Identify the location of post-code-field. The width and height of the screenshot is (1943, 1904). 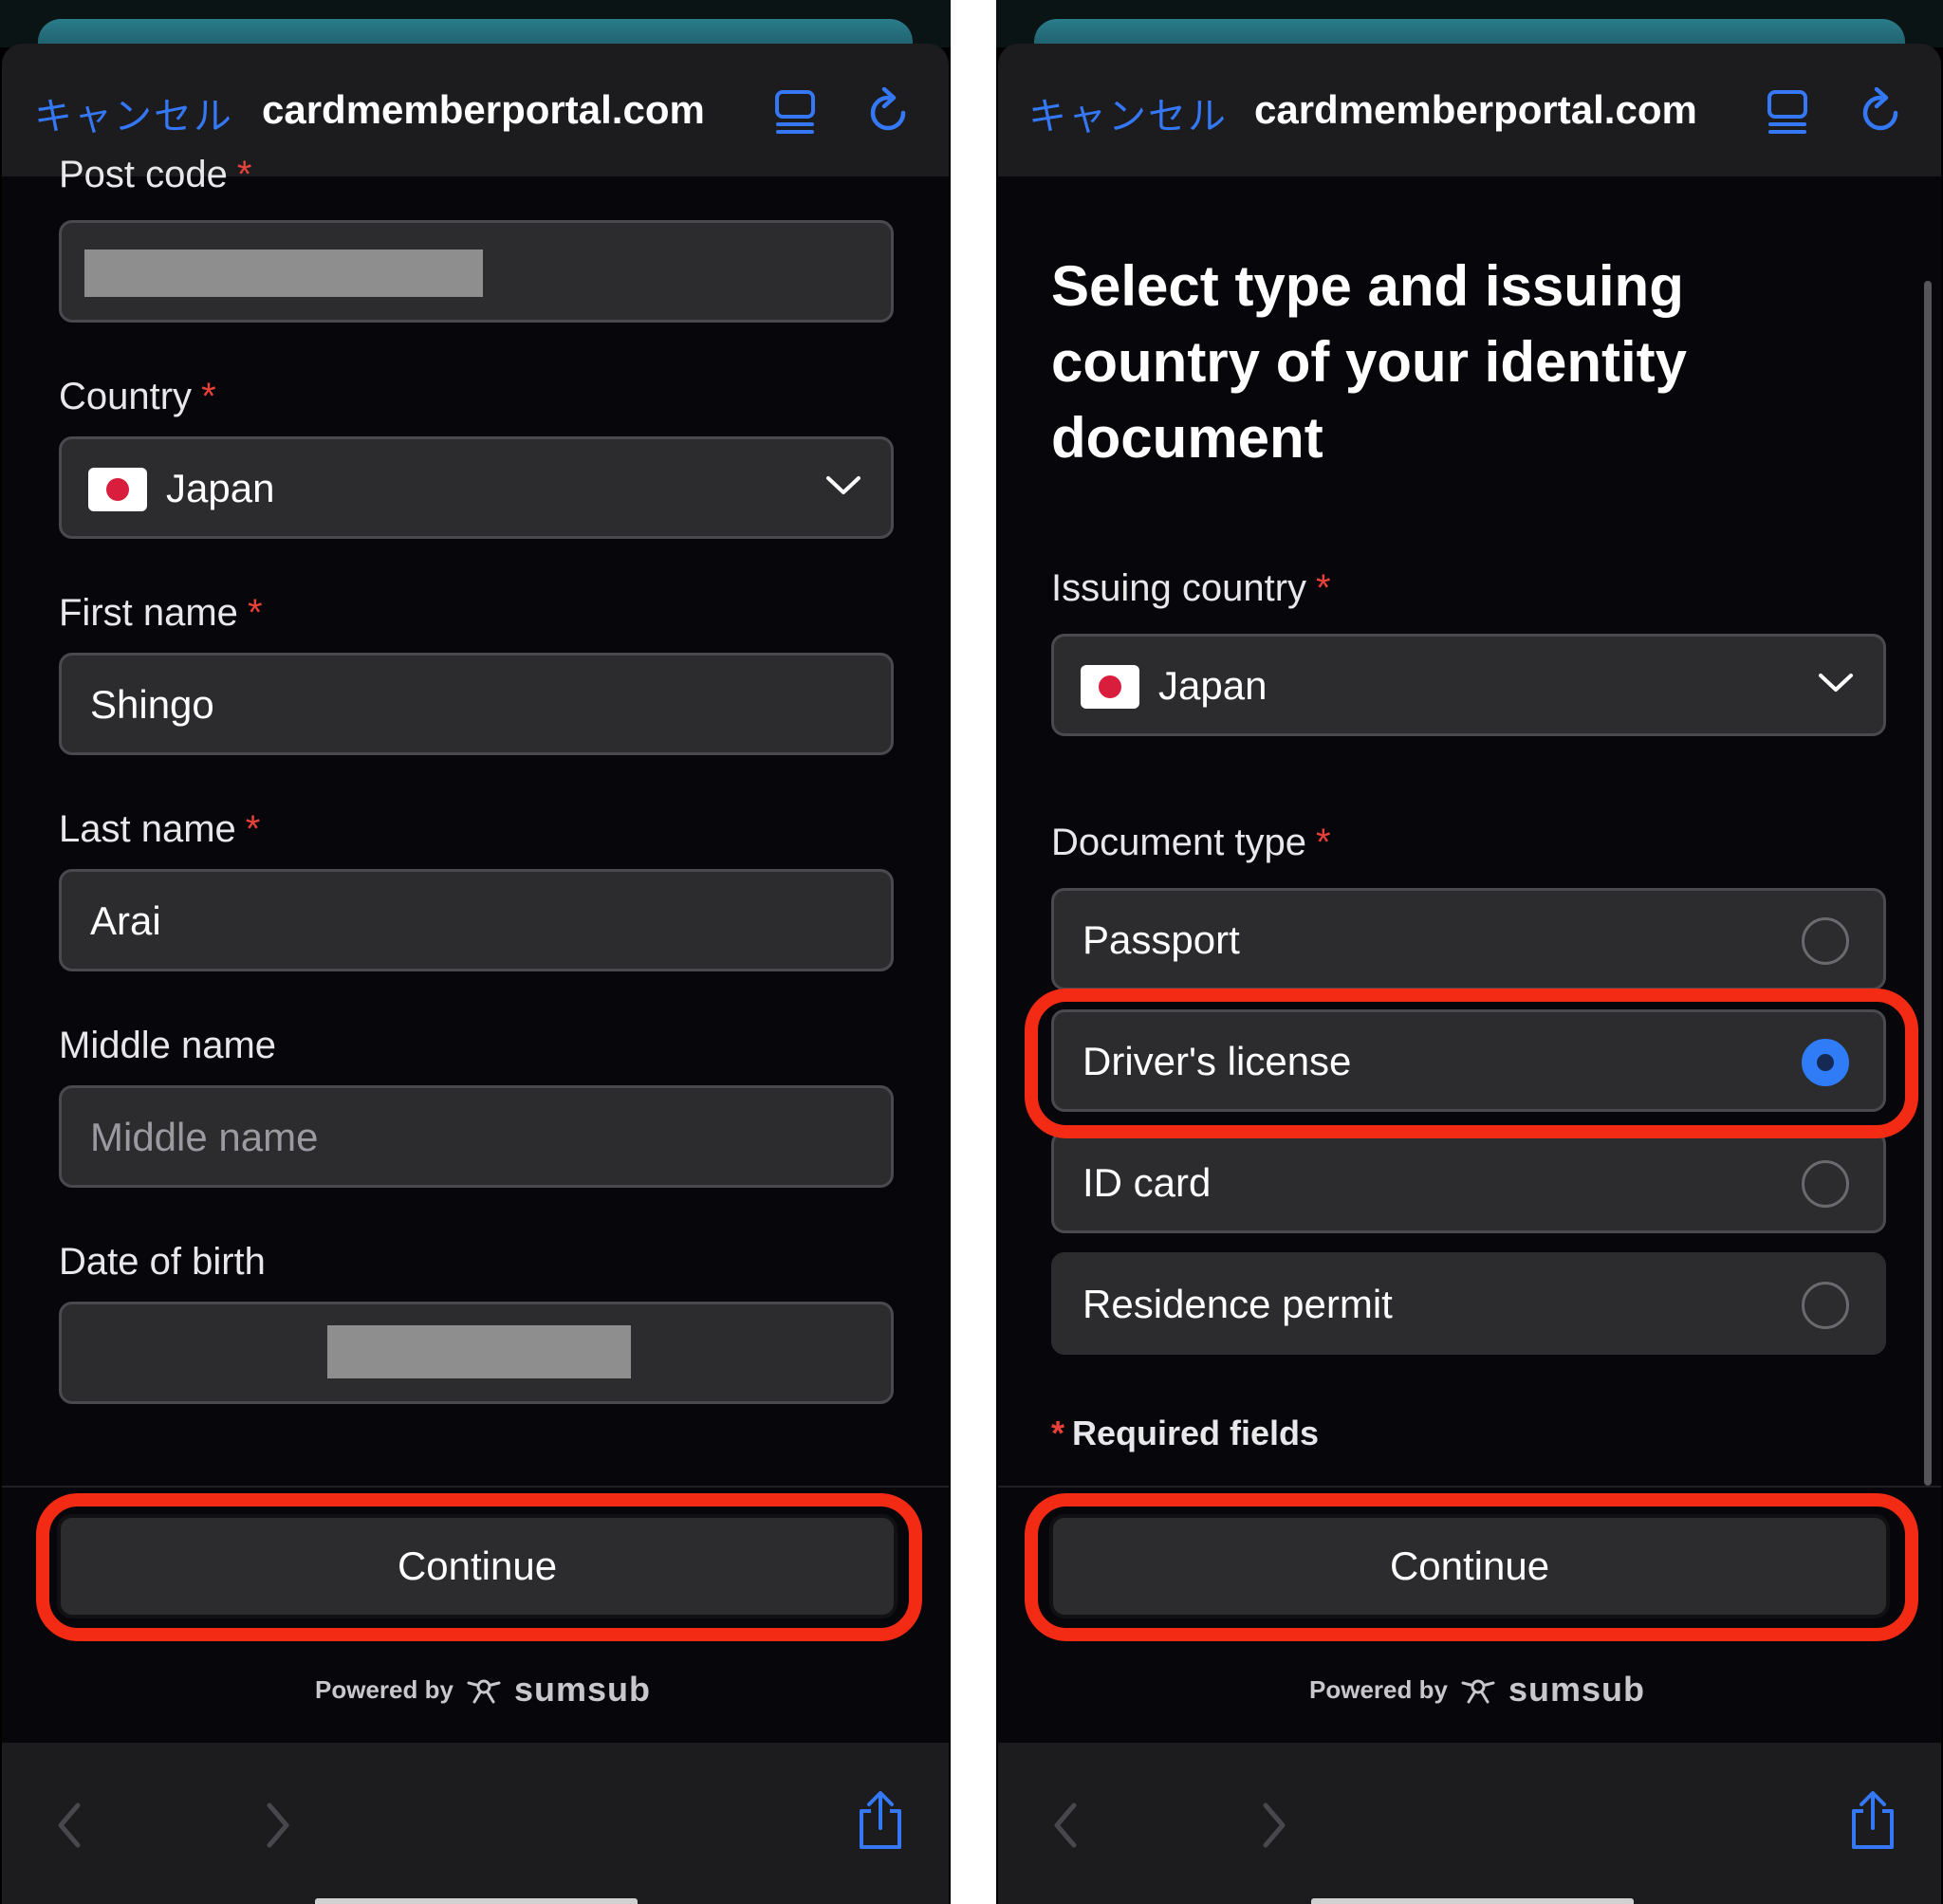
(477, 271).